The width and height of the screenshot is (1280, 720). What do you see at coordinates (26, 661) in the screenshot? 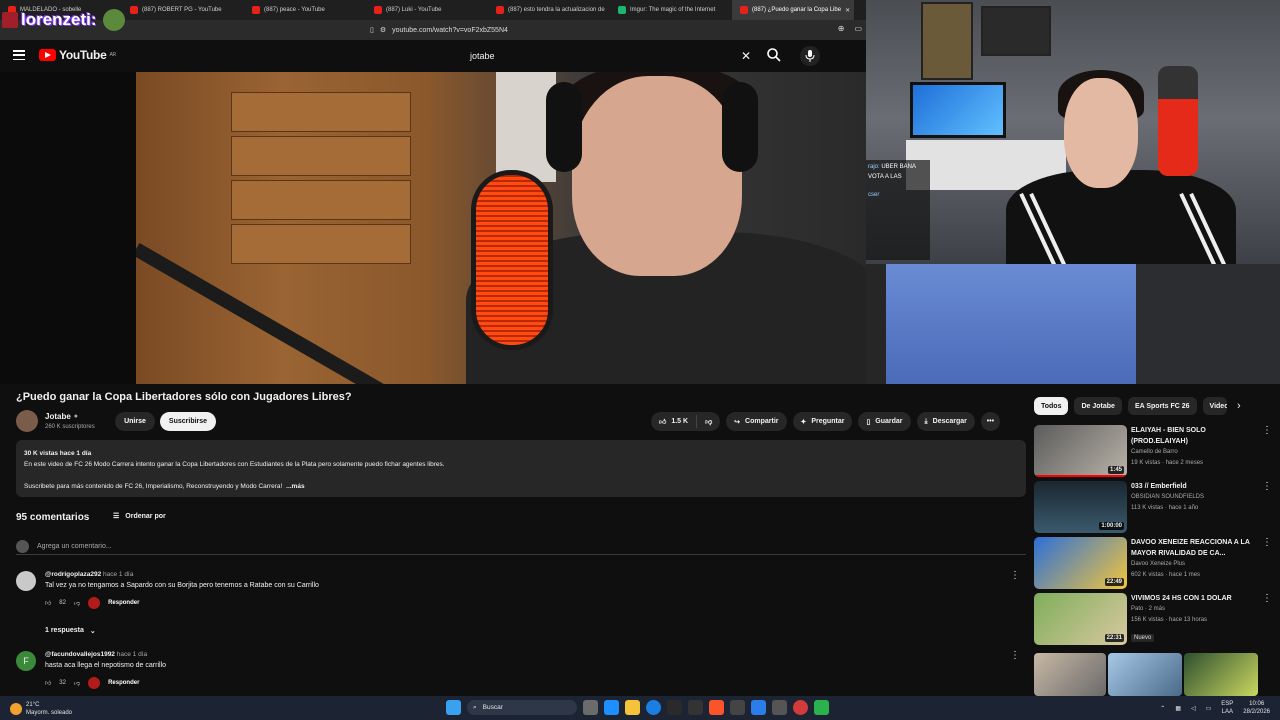
I see `comment-avatar: F` at bounding box center [26, 661].